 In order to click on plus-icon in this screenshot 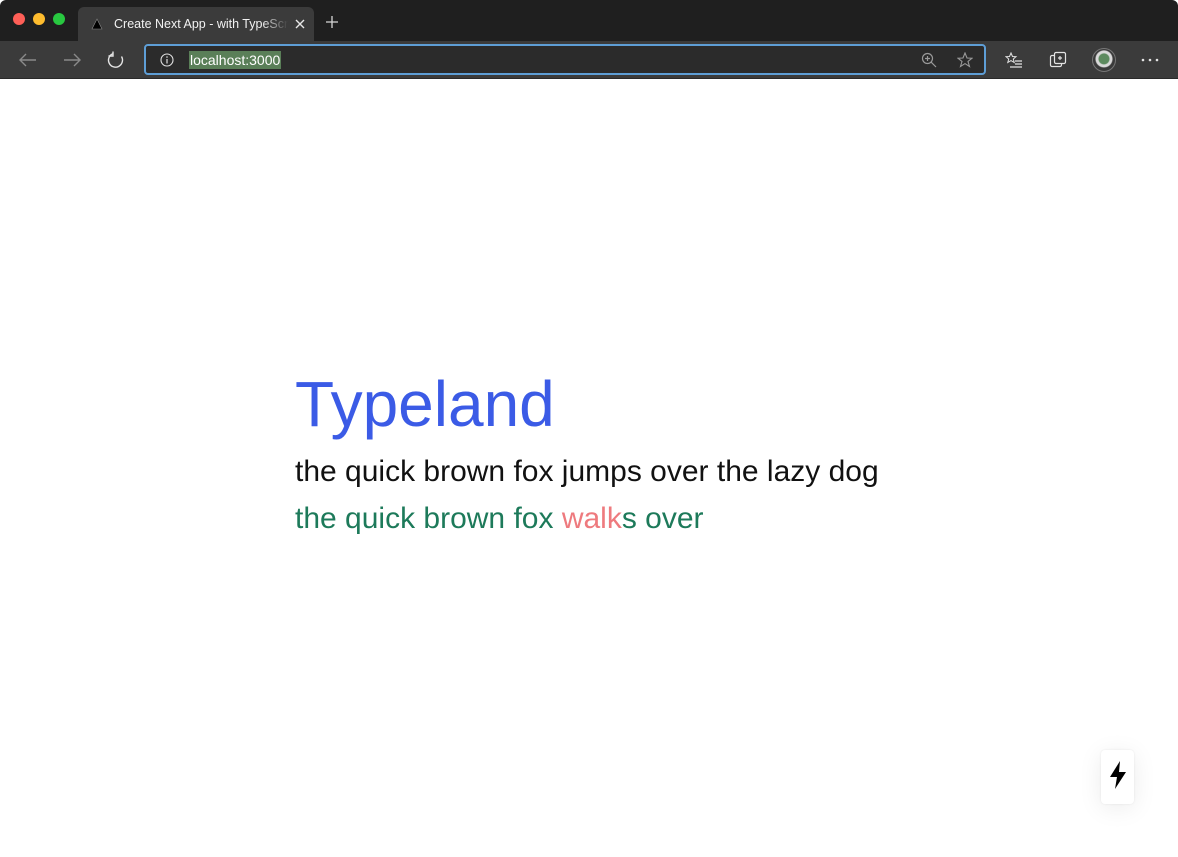, I will do `click(332, 22)`.